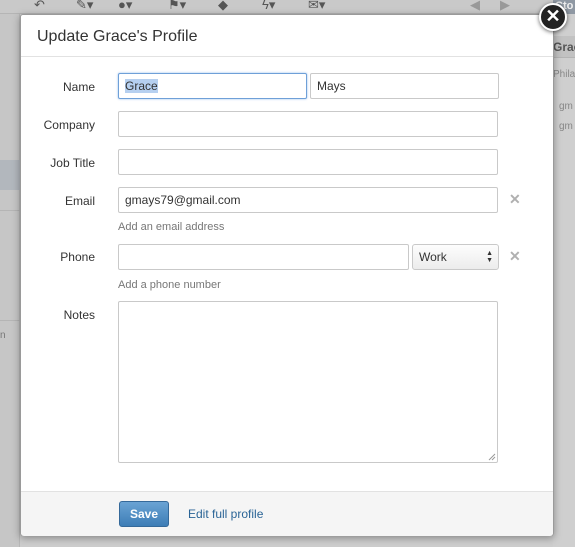 The width and height of the screenshot is (575, 547). Describe the element at coordinates (316, 6) in the screenshot. I see `mail-icon: ✉▾` at that location.